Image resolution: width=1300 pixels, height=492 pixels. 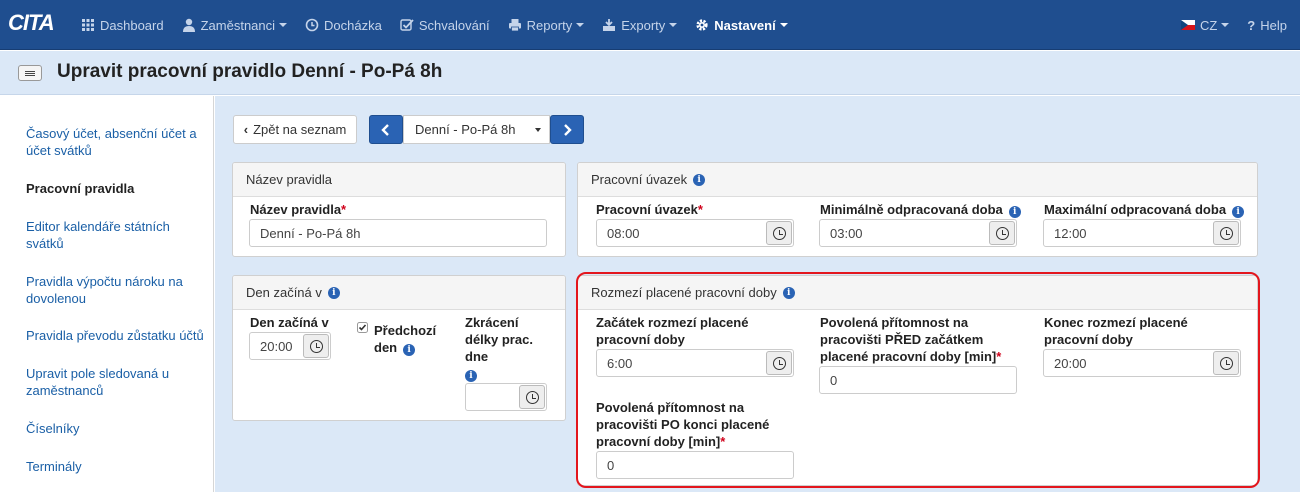 What do you see at coordinates (116, 188) in the screenshot?
I see `sidebar-item-pracovni-pravidla: Pracovní pravidla` at bounding box center [116, 188].